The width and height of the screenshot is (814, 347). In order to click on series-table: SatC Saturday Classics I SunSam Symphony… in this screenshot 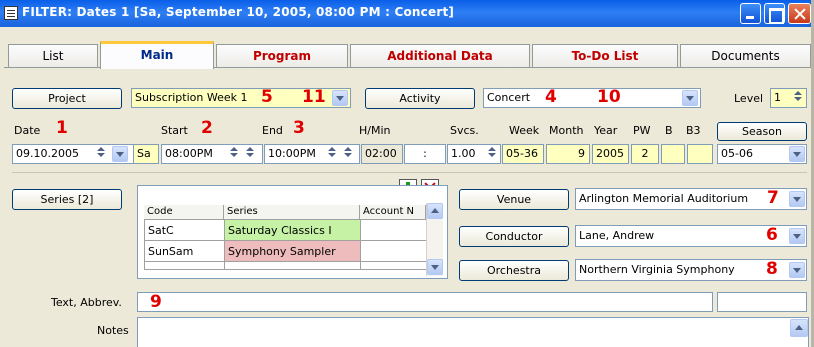, I will do `click(285, 244)`.